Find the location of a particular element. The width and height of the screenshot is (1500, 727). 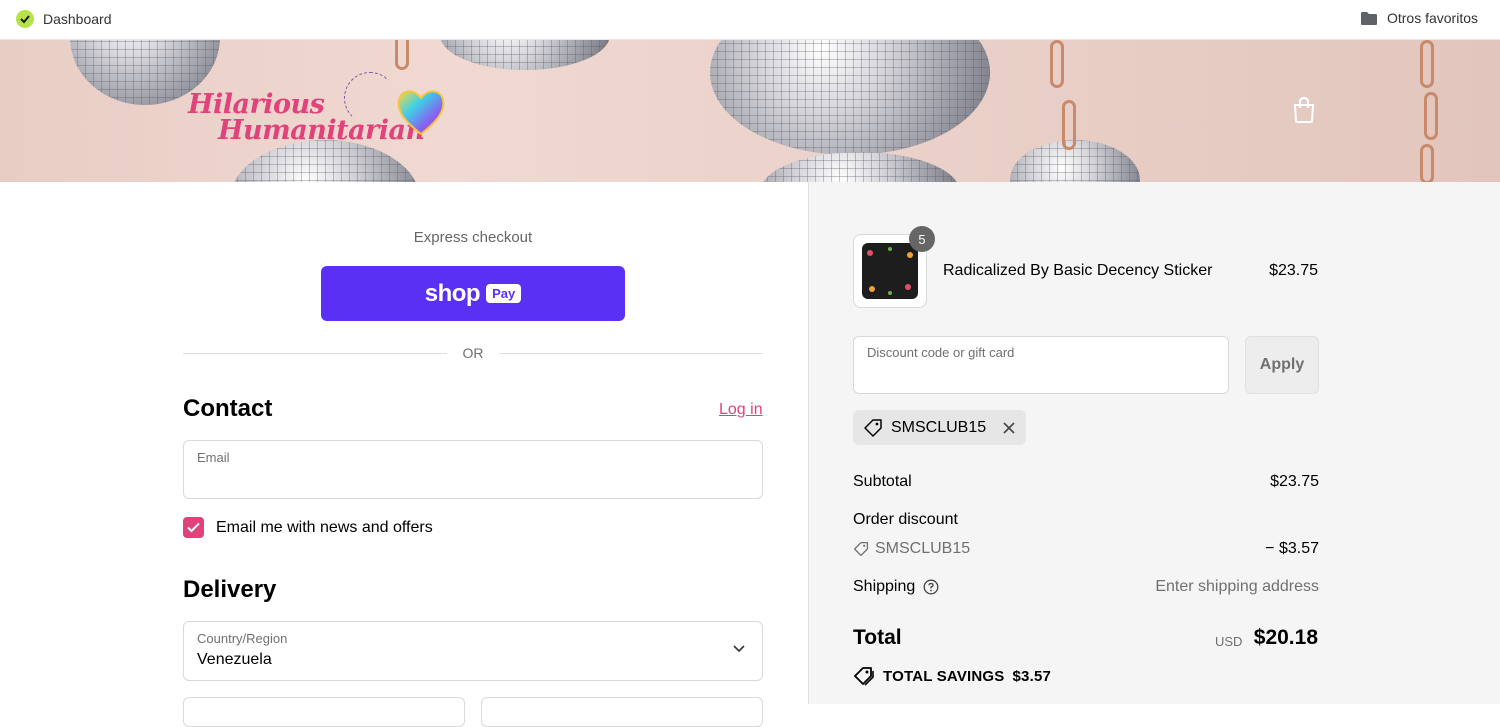

newsletter-option: Email me with news and offers is located at coordinates (308, 527).